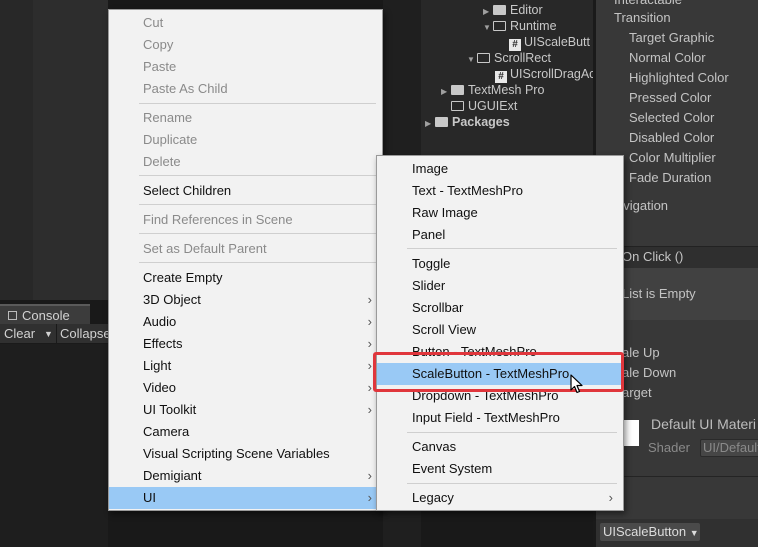 Image resolution: width=758 pixels, height=547 pixels. I want to click on prop-color-multiplier: Color Multiplier, so click(672, 157).